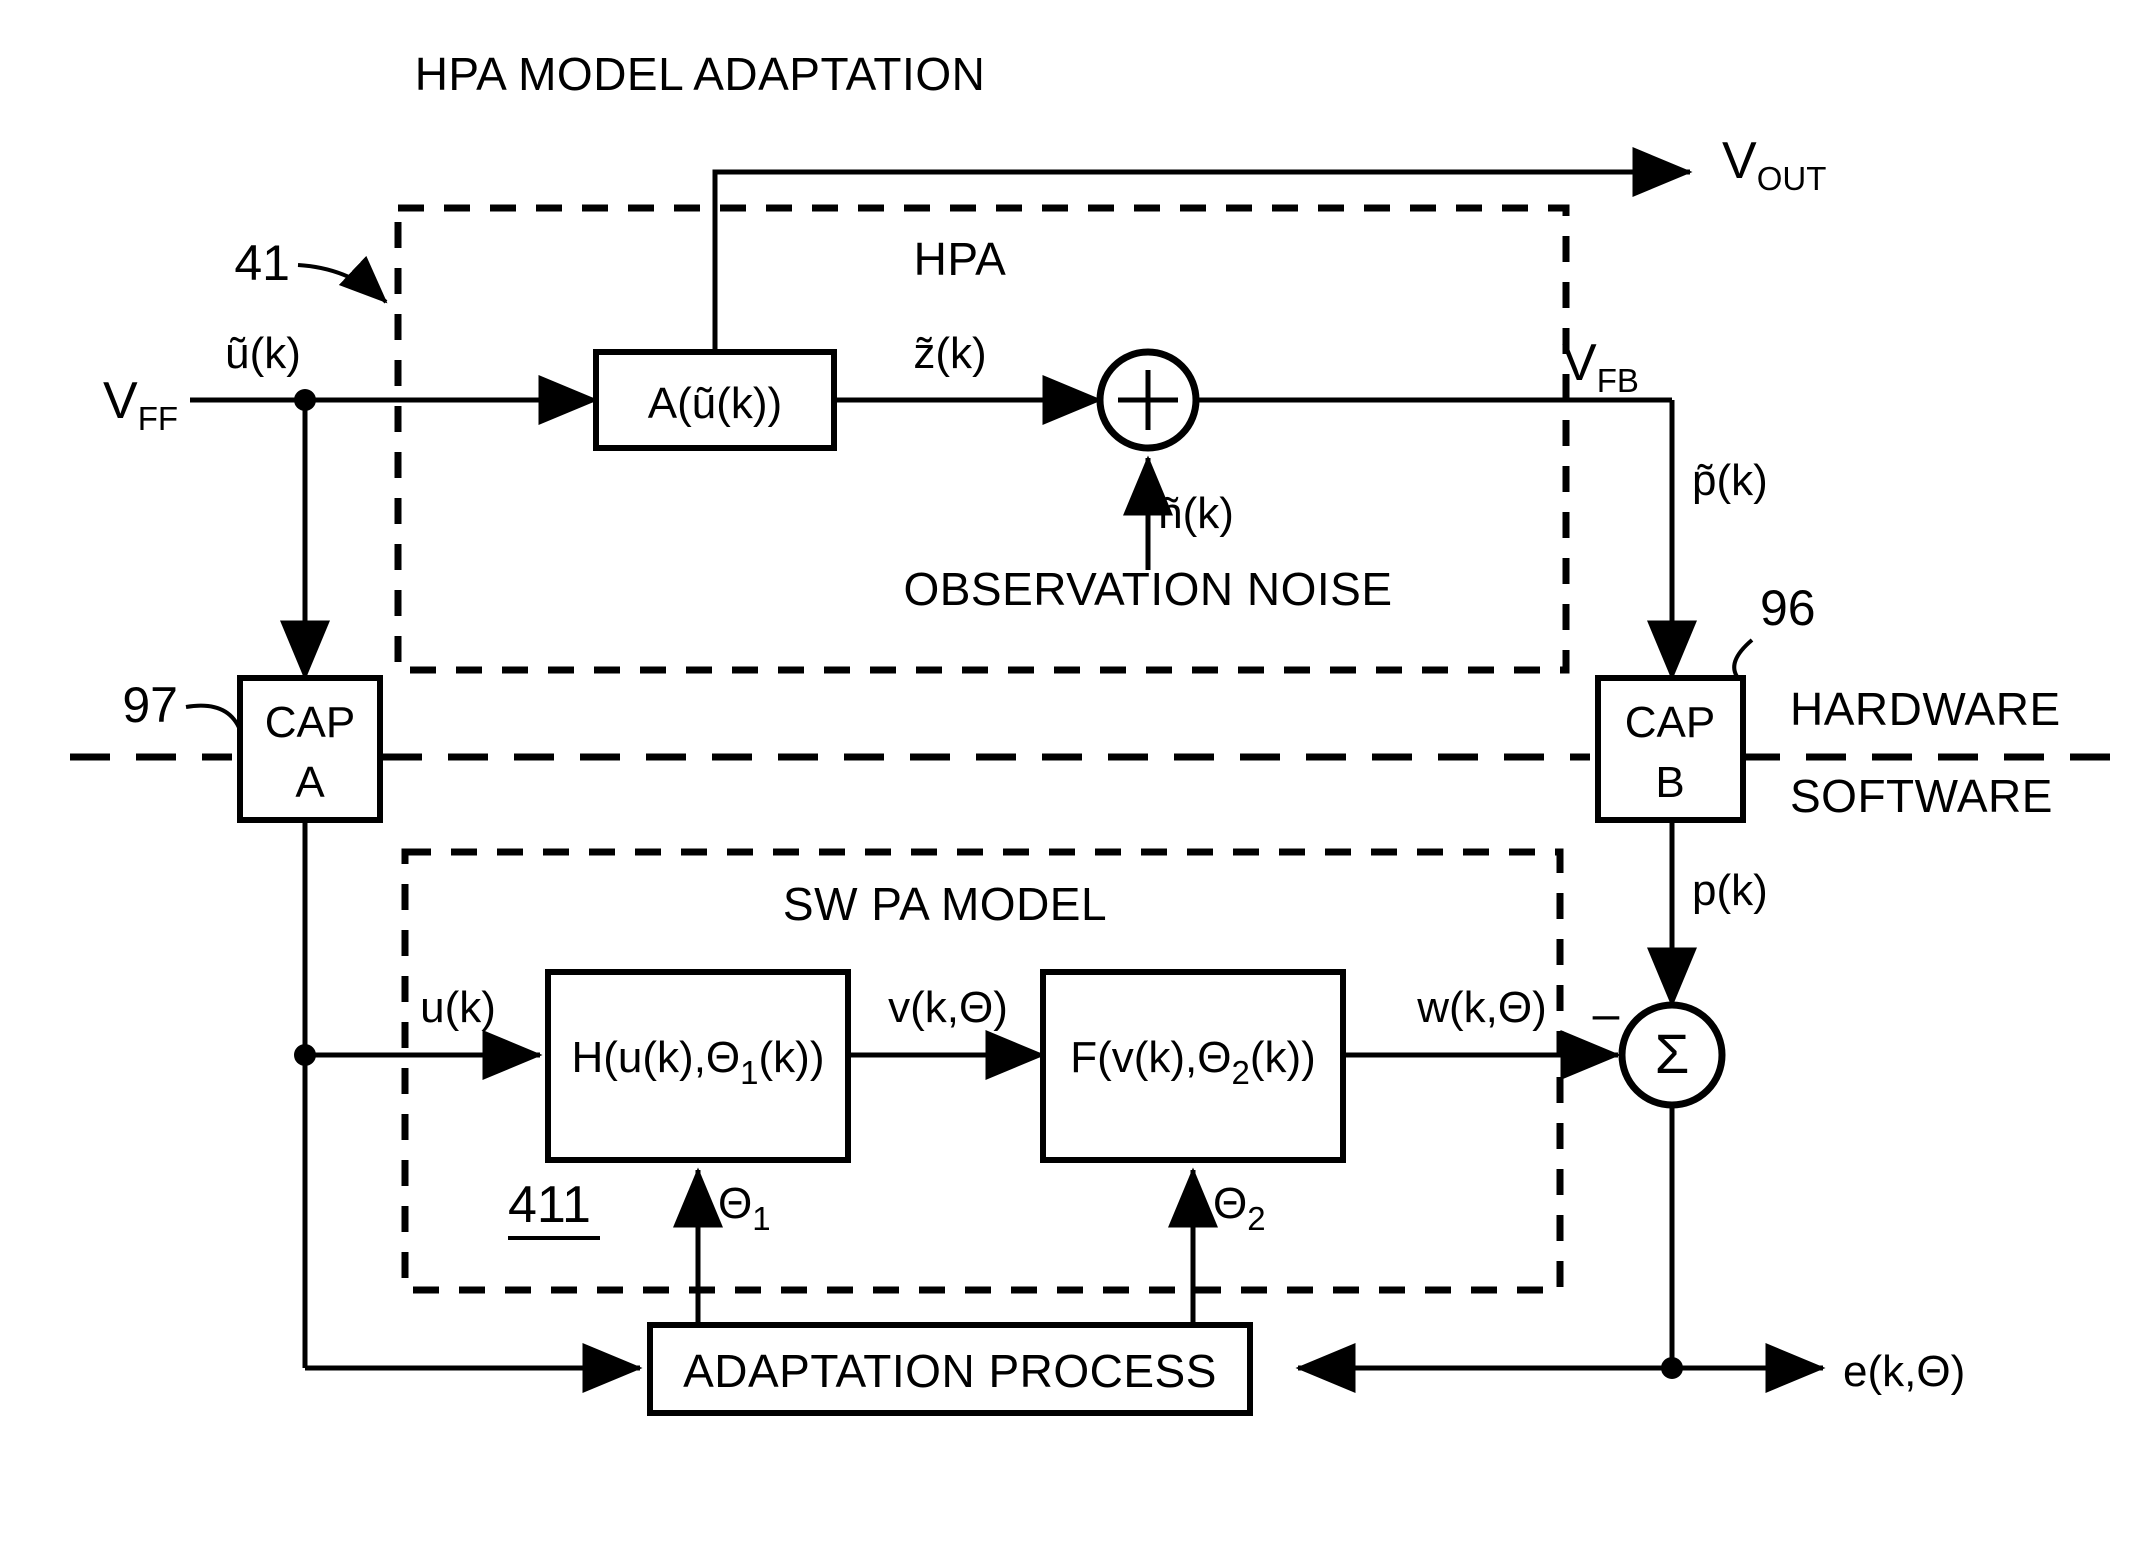  Describe the element at coordinates (1202, 249) in the screenshot. I see `vout-wire` at that location.